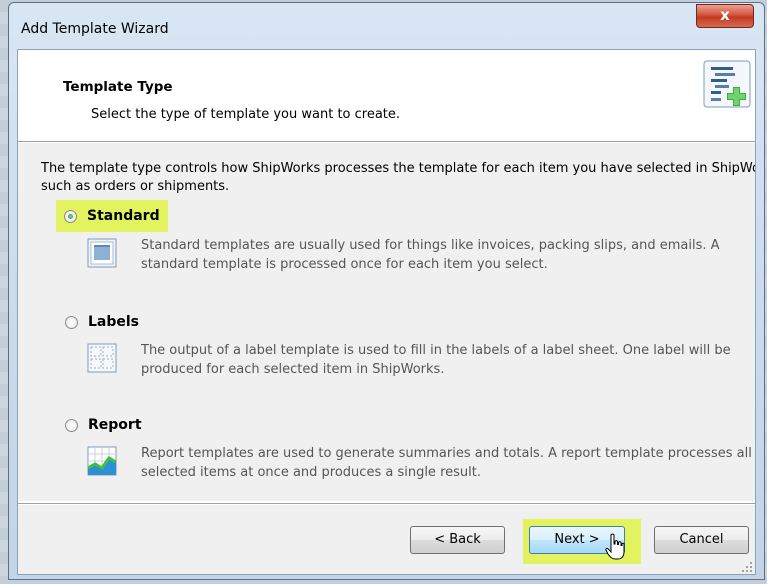  What do you see at coordinates (747, 567) in the screenshot?
I see `resize-grip-icon` at bounding box center [747, 567].